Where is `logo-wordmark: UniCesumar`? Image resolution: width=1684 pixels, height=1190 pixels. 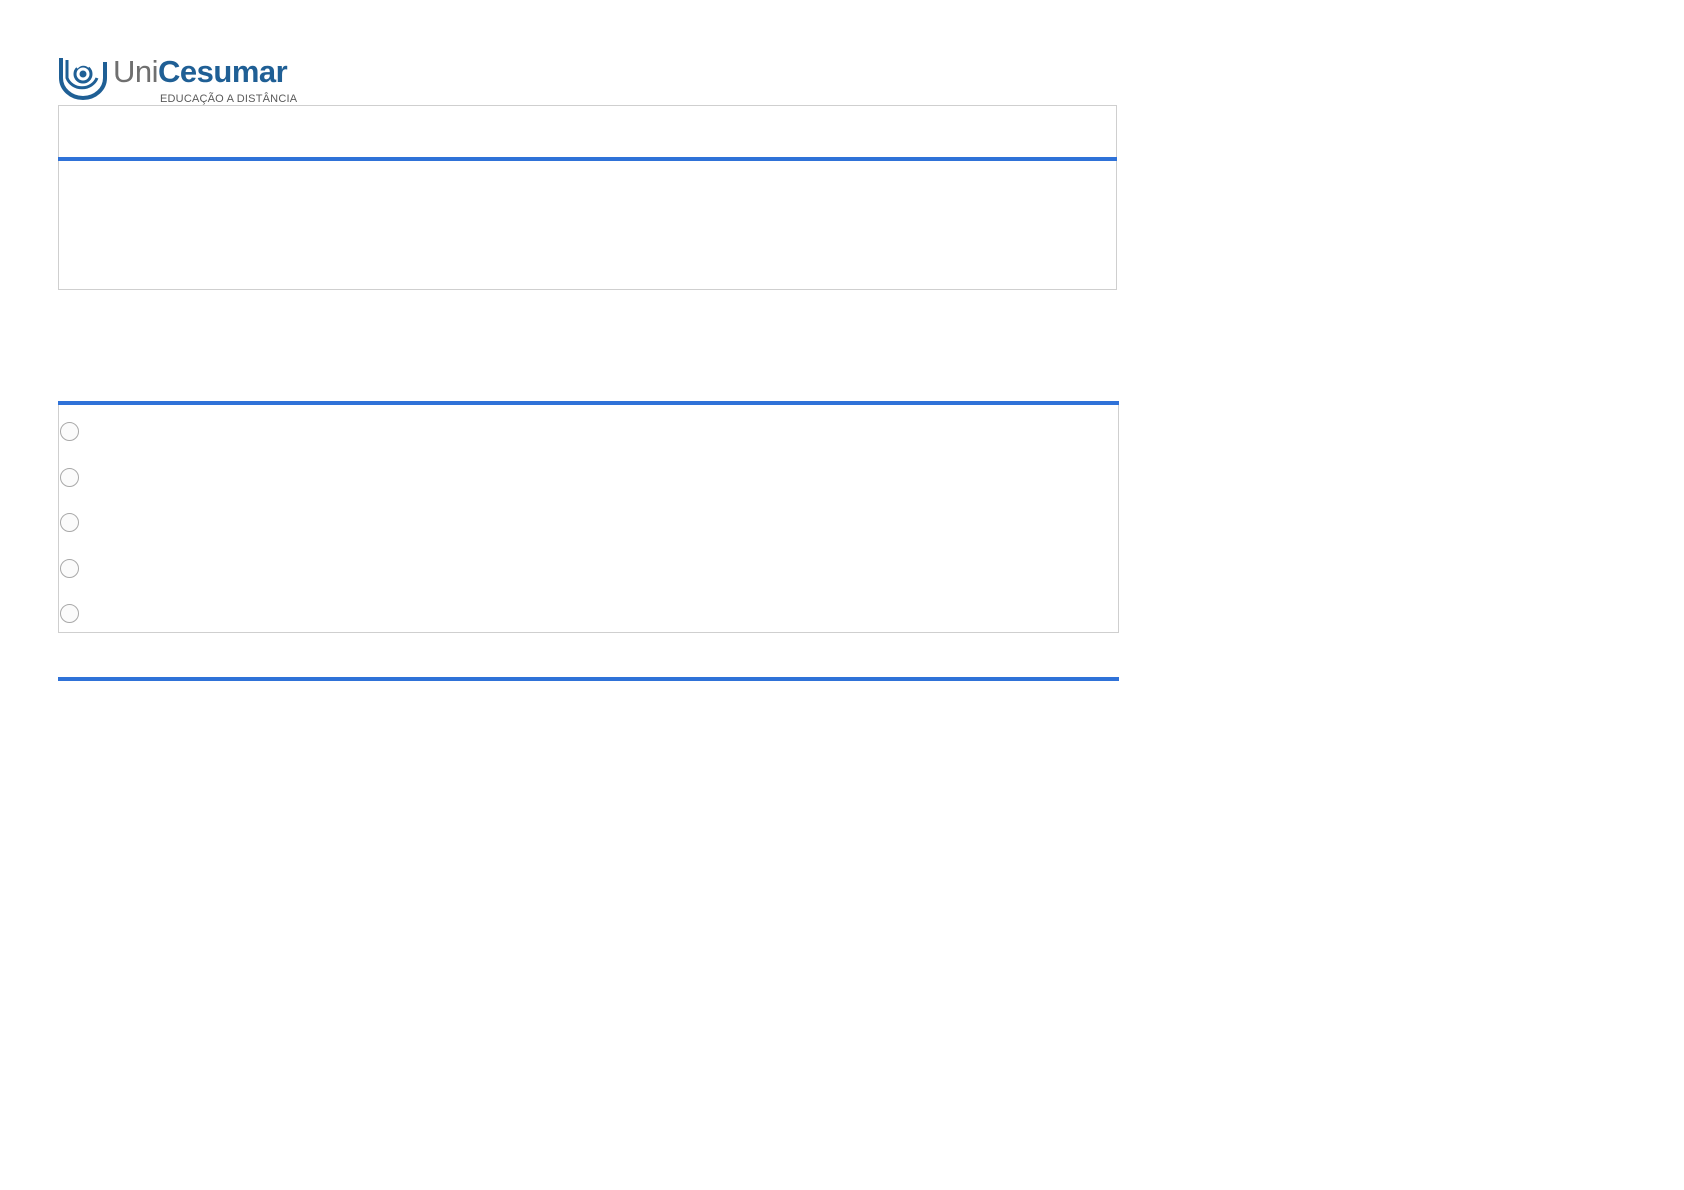 logo-wordmark: UniCesumar is located at coordinates (200, 72).